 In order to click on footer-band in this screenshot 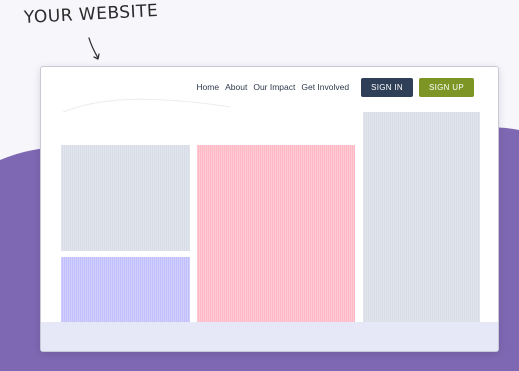, I will do `click(269, 336)`.